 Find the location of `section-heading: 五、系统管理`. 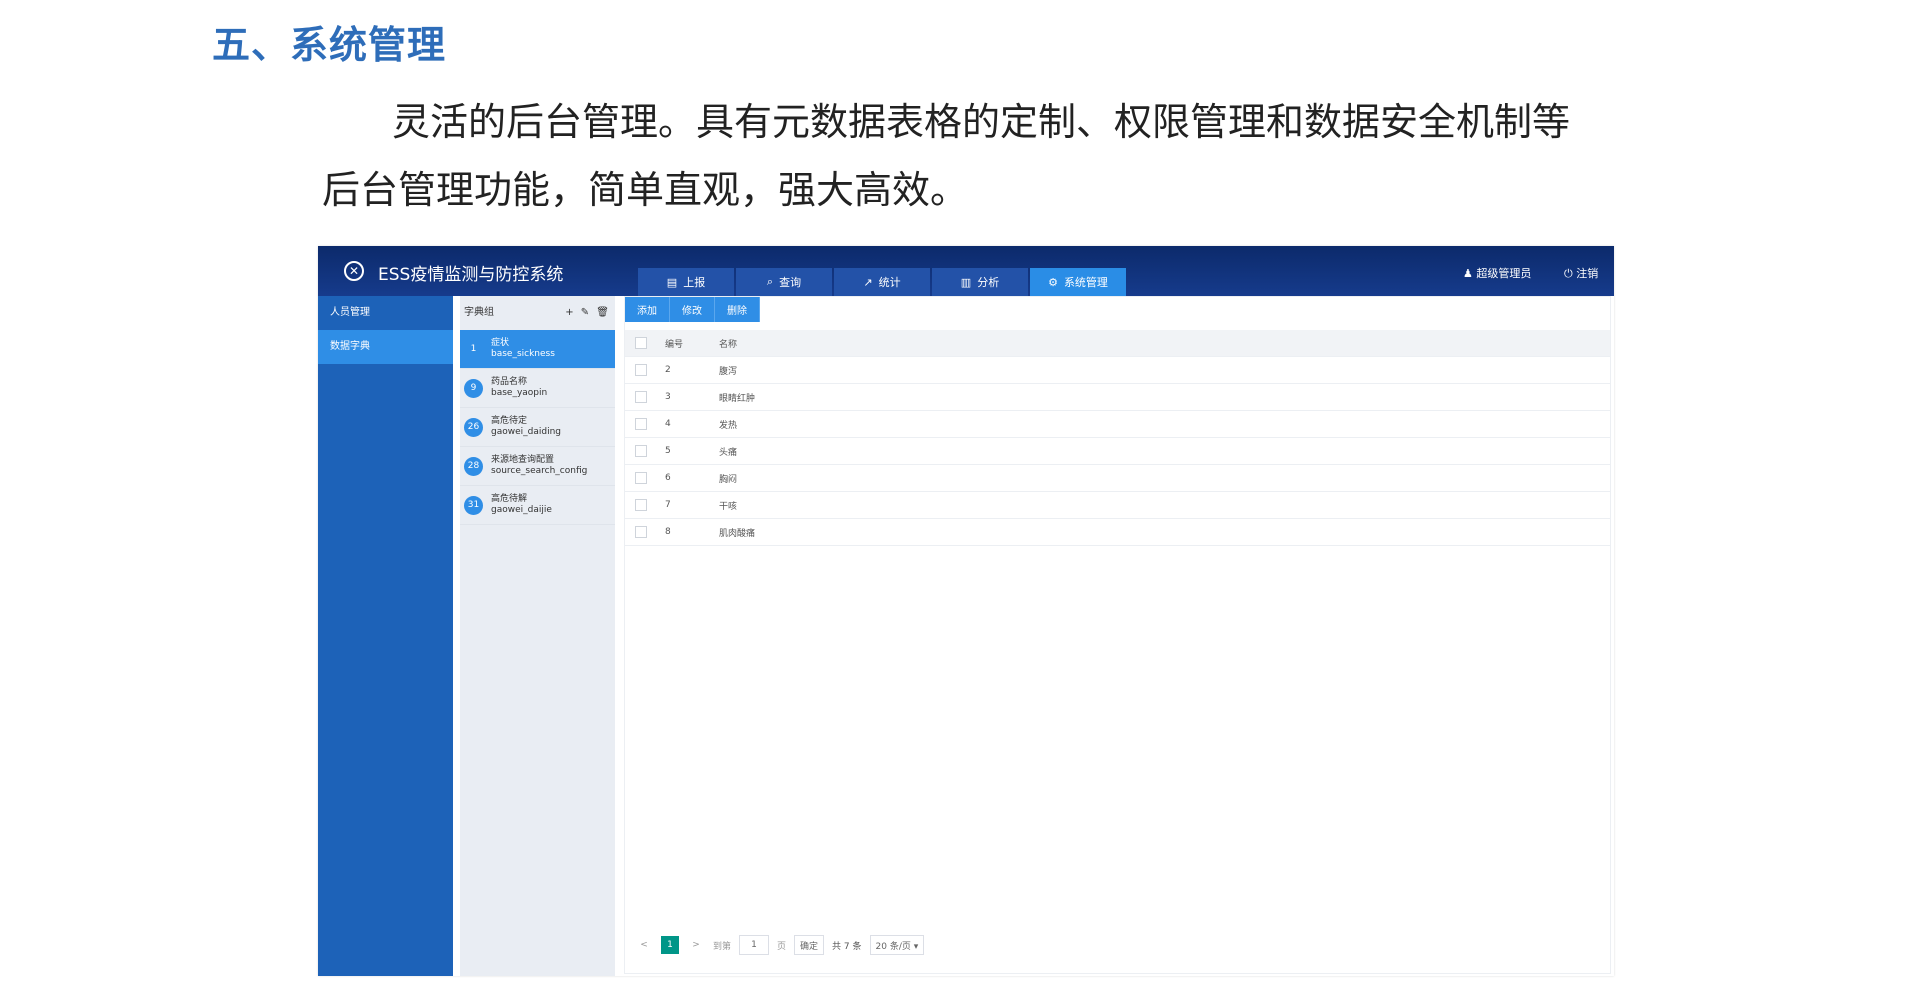

section-heading: 五、系统管理 is located at coordinates (329, 45).